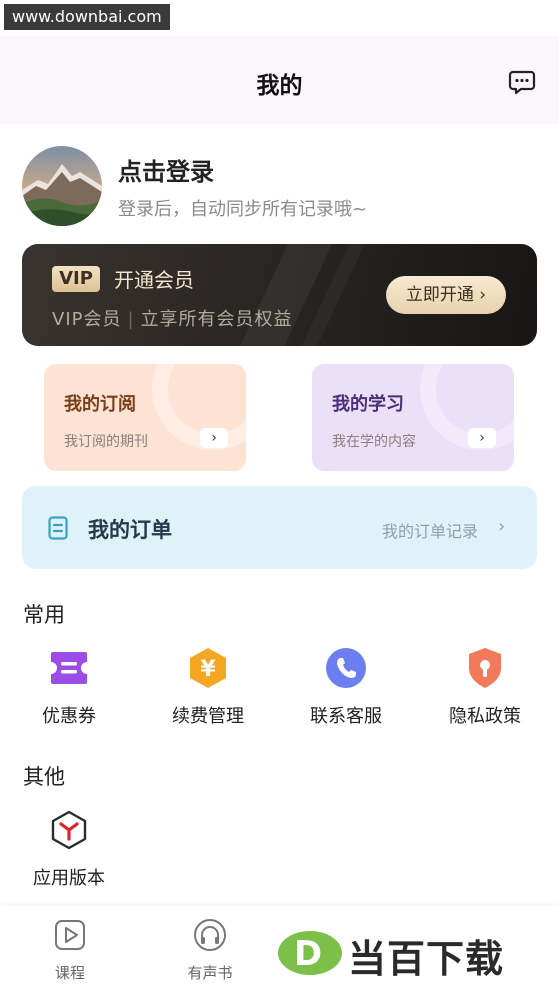 This screenshot has width=559, height=993. I want to click on customer-service-item: 联系客服, so click(346, 687).